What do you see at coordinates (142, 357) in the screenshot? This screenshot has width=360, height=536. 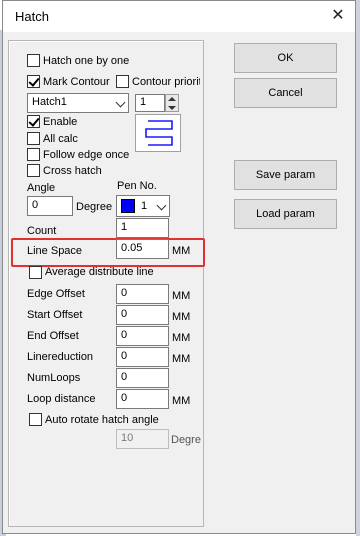 I see `linereduction-input: 0` at bounding box center [142, 357].